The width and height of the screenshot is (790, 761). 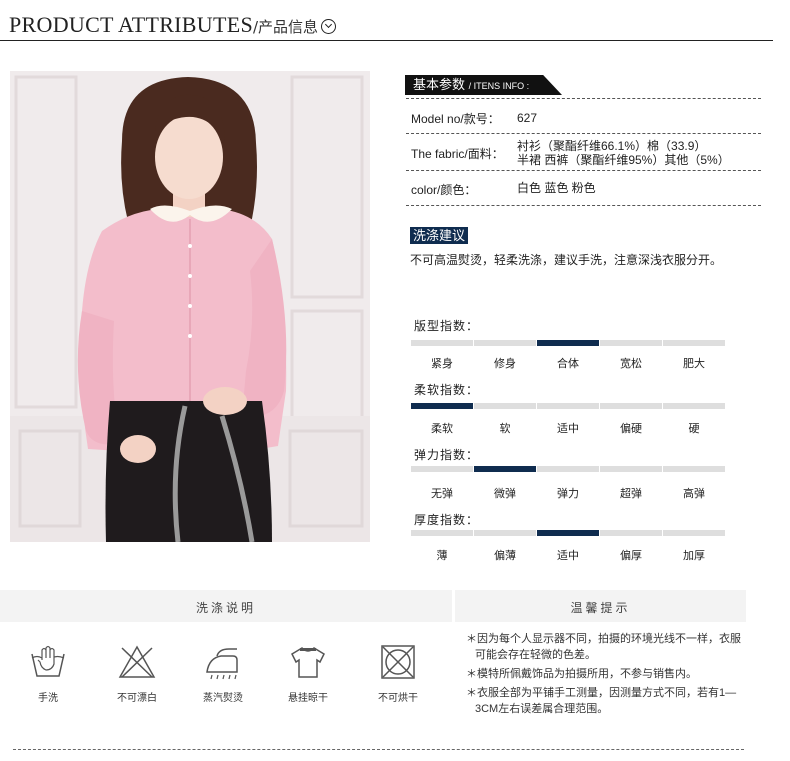 What do you see at coordinates (439, 84) in the screenshot?
I see `params-label-cn: 基本参数` at bounding box center [439, 84].